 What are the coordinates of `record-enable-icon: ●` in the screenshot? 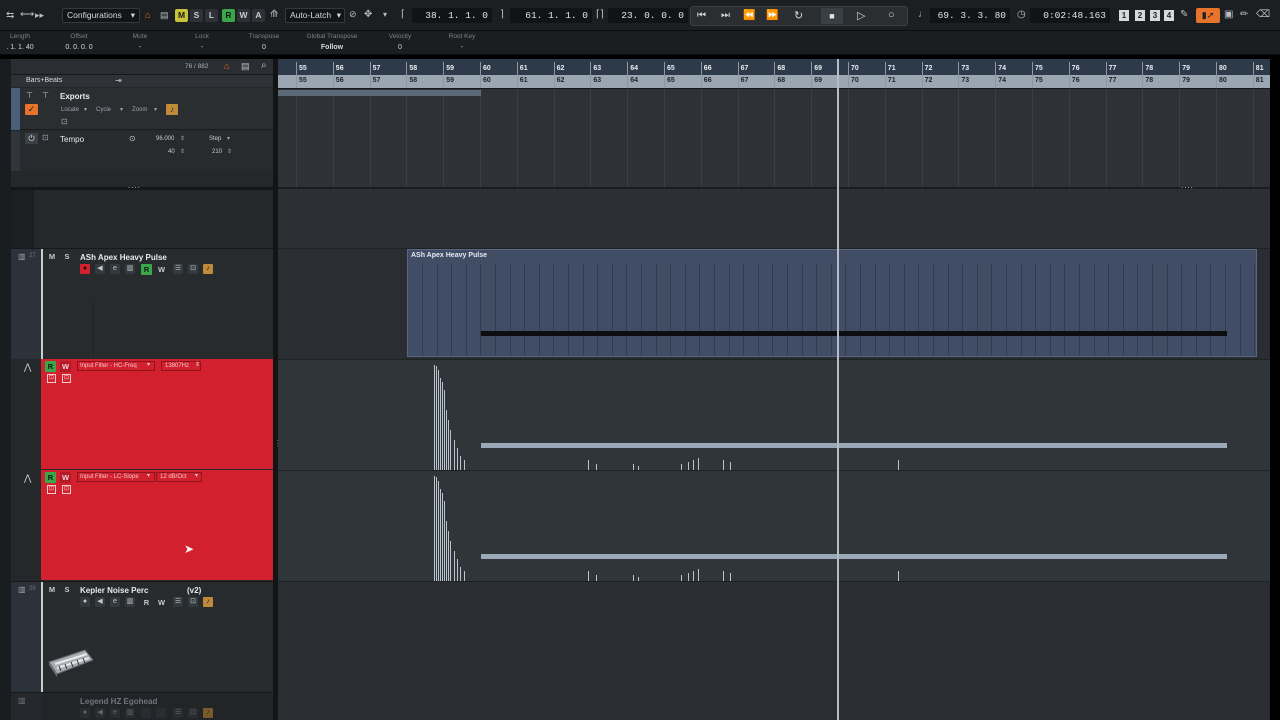 It's located at (85, 713).